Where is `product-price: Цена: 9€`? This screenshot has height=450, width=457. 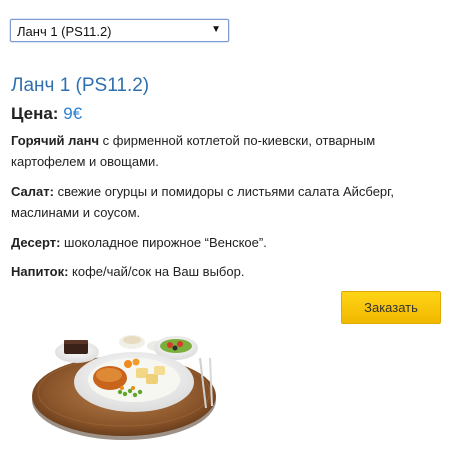
product-price: Цена: 9€ is located at coordinates (46, 114).